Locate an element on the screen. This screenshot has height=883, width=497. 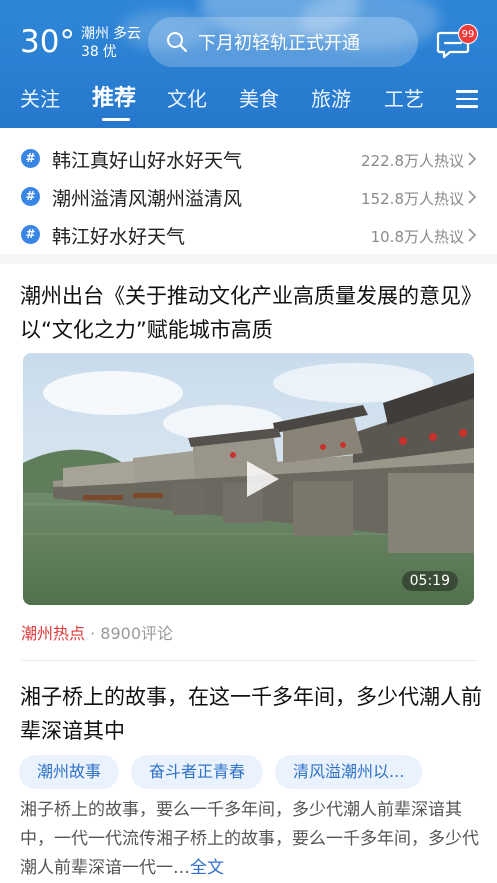
city-name: 潮州 is located at coordinates (94, 34).